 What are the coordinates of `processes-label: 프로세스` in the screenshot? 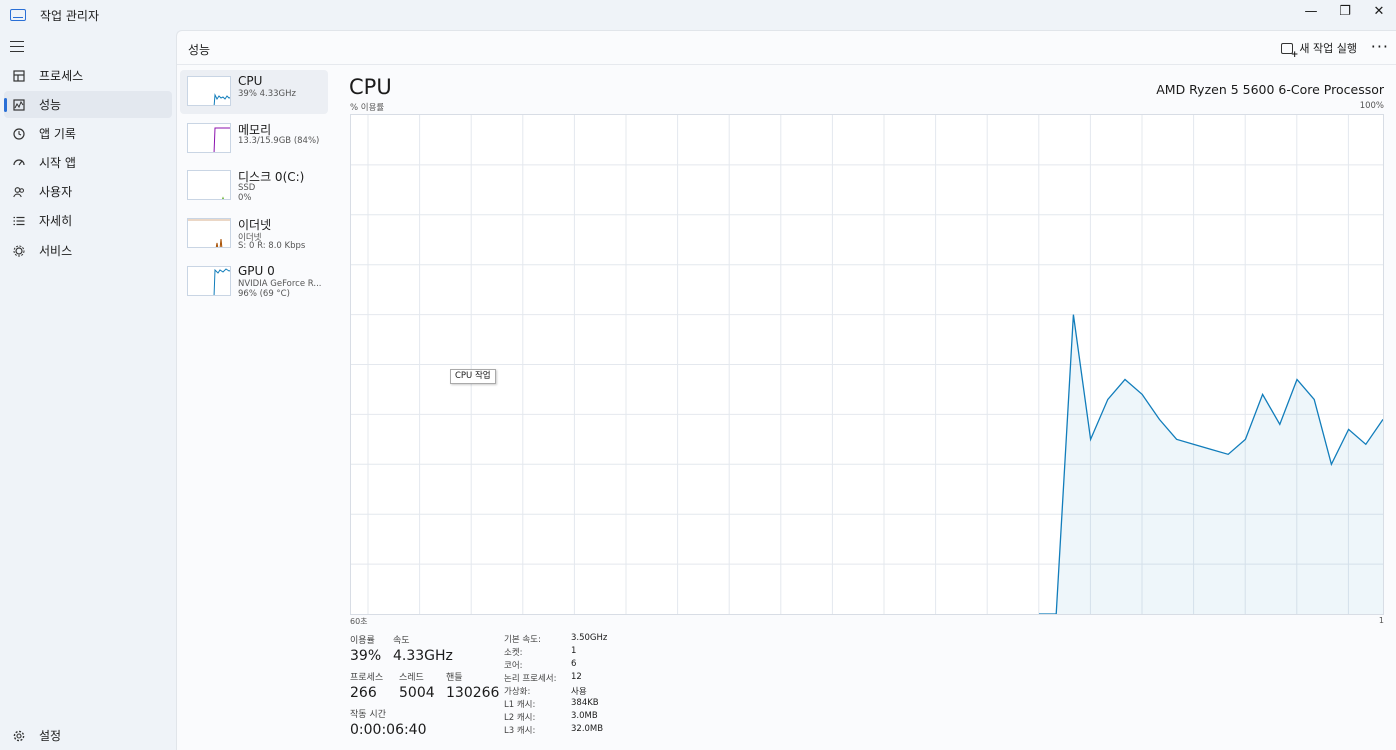 It's located at (367, 678).